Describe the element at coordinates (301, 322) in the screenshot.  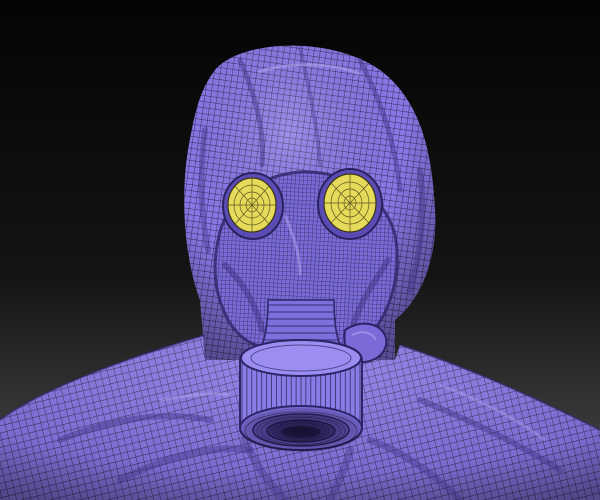
I see `breathing-tube` at that location.